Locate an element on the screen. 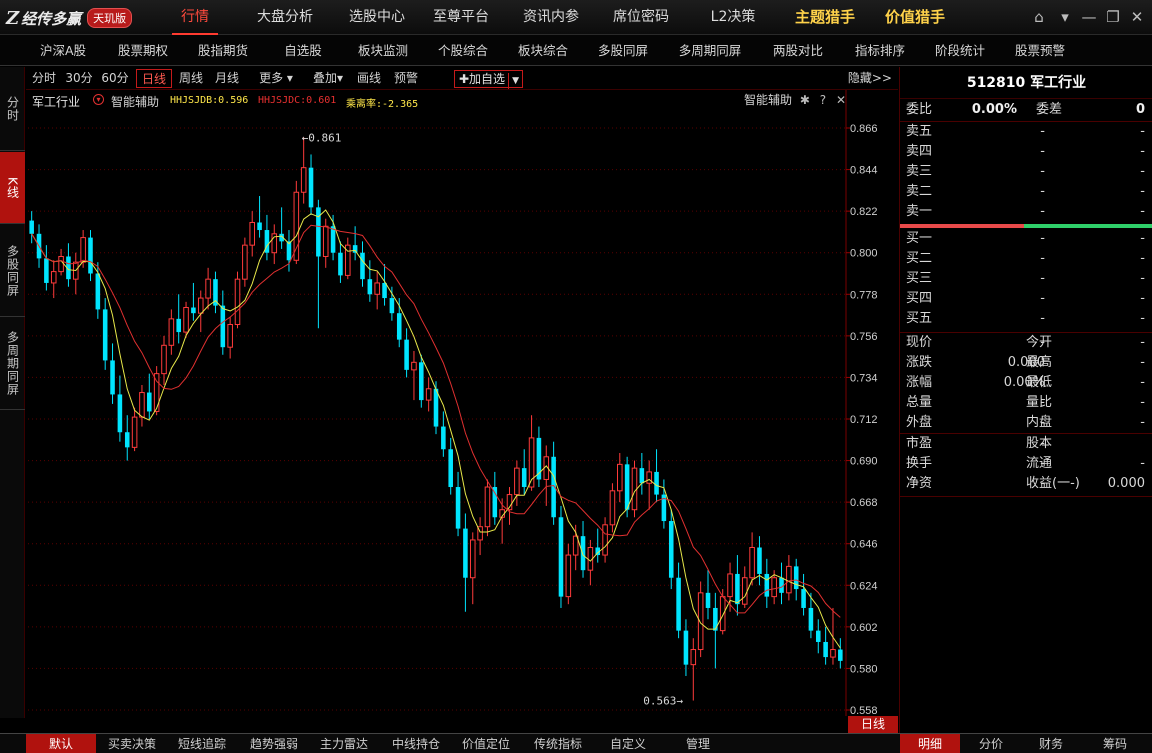  stat2-row-0: 市盈 - 股本 is located at coordinates (1026, 444).